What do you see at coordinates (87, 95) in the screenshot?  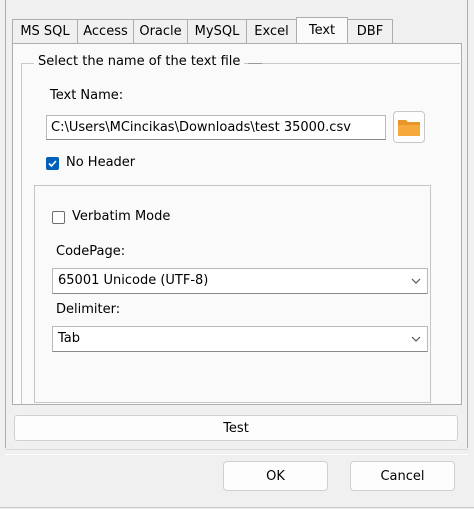 I see `text-name-label: Text Name:` at bounding box center [87, 95].